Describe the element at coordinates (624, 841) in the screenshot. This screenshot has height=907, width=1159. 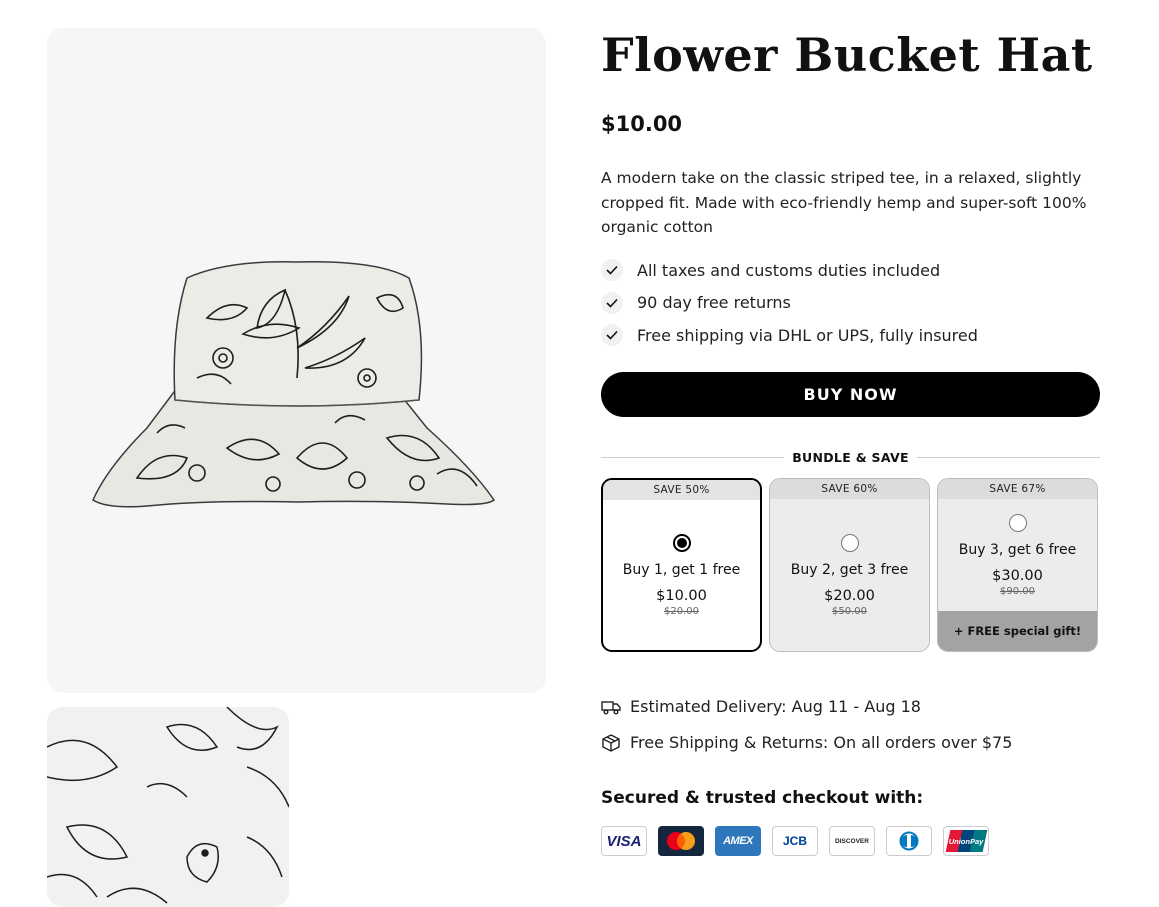
I see `visa-icon: VISA` at that location.